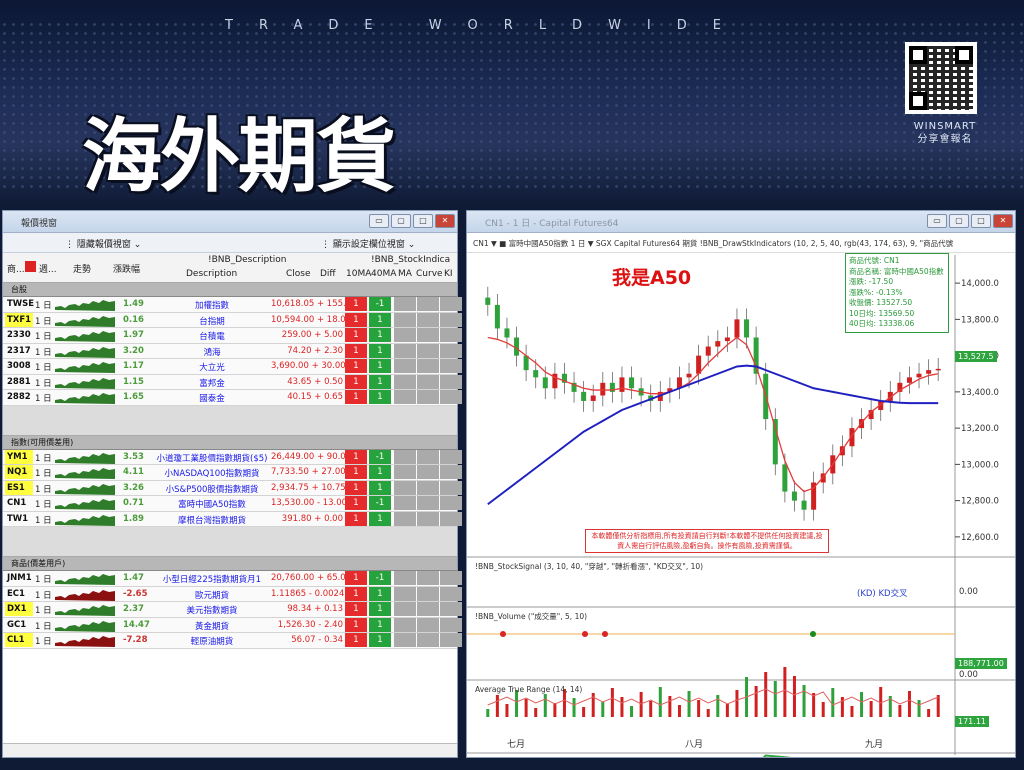 This screenshot has height=770, width=1024. I want to click on change-pct-cell: 3.20, so click(133, 350).